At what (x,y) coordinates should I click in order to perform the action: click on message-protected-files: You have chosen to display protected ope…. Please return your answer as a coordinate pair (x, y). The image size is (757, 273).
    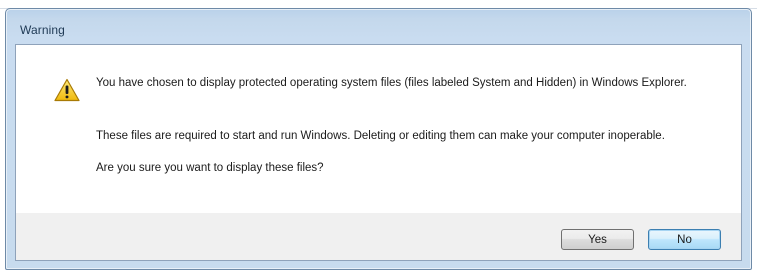
    Looking at the image, I should click on (391, 83).